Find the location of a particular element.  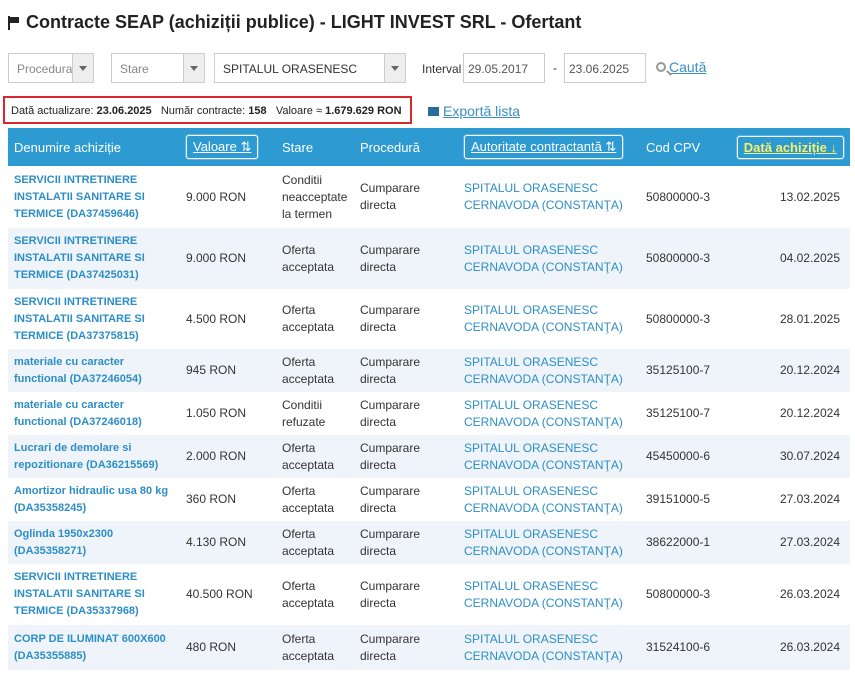

status-cell: Conditii refuzate is located at coordinates (304, 413).